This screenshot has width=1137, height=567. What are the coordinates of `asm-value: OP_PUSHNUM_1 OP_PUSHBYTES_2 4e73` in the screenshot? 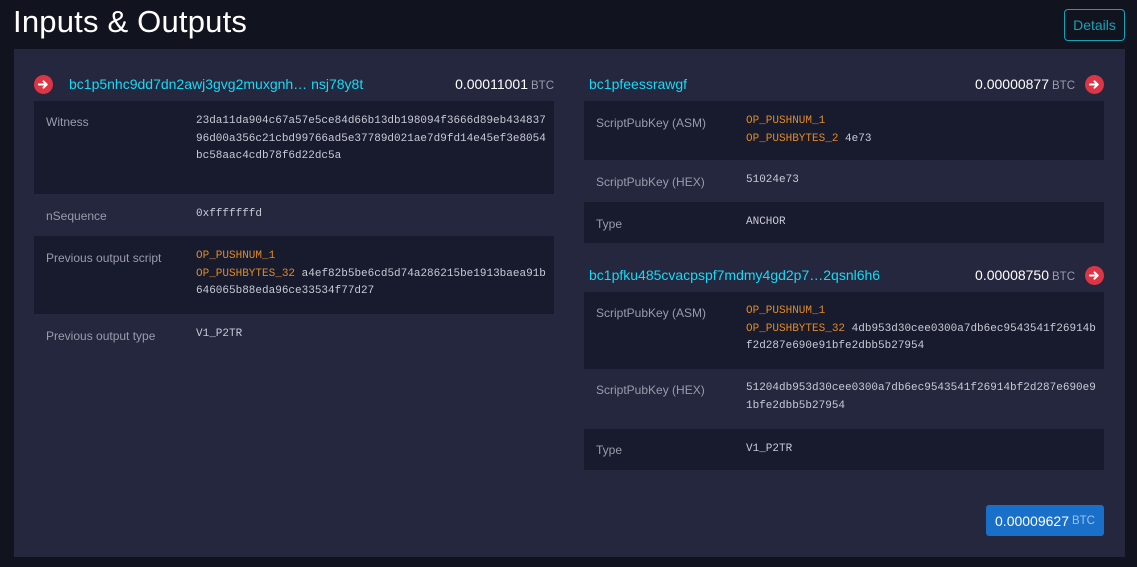 It's located at (921, 130).